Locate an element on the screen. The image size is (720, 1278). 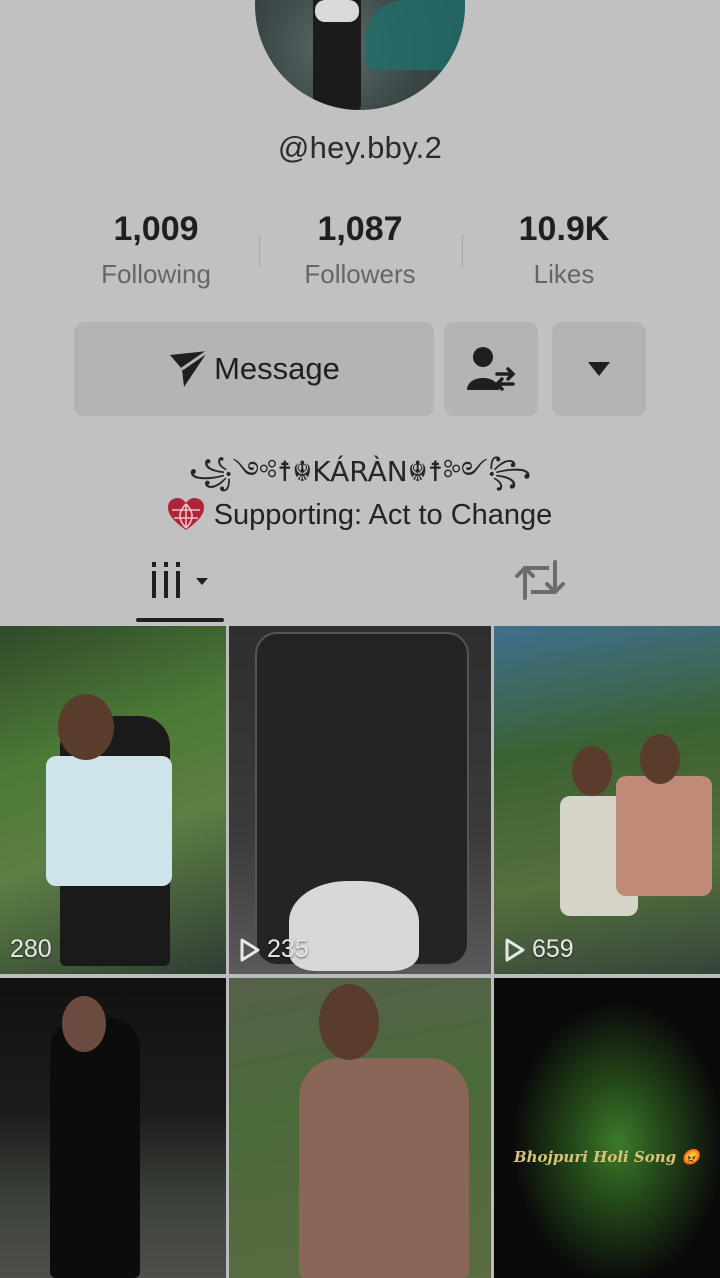
stat-likes: 10.9K Likes is located at coordinates (564, 250).